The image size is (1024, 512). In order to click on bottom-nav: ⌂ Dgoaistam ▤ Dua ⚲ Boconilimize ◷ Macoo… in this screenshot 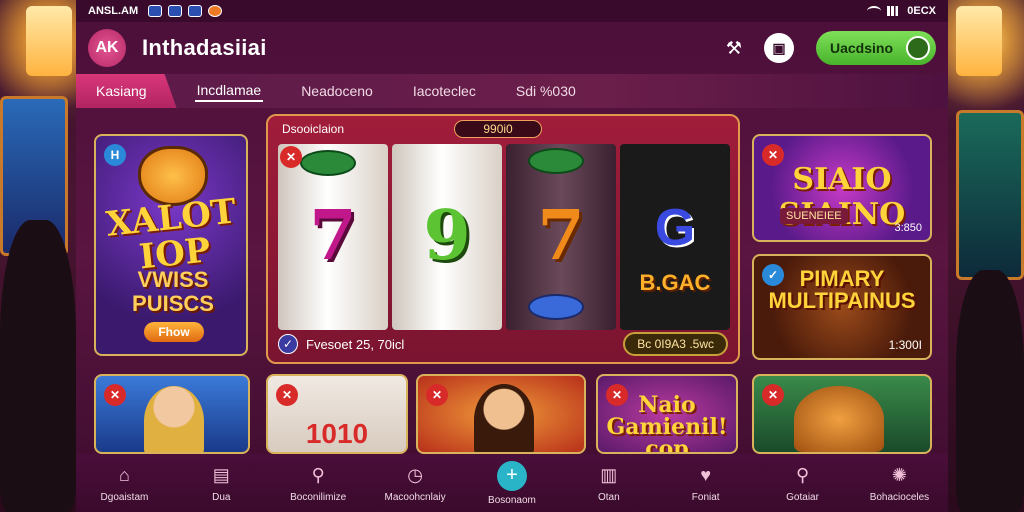, I will do `click(512, 483)`.